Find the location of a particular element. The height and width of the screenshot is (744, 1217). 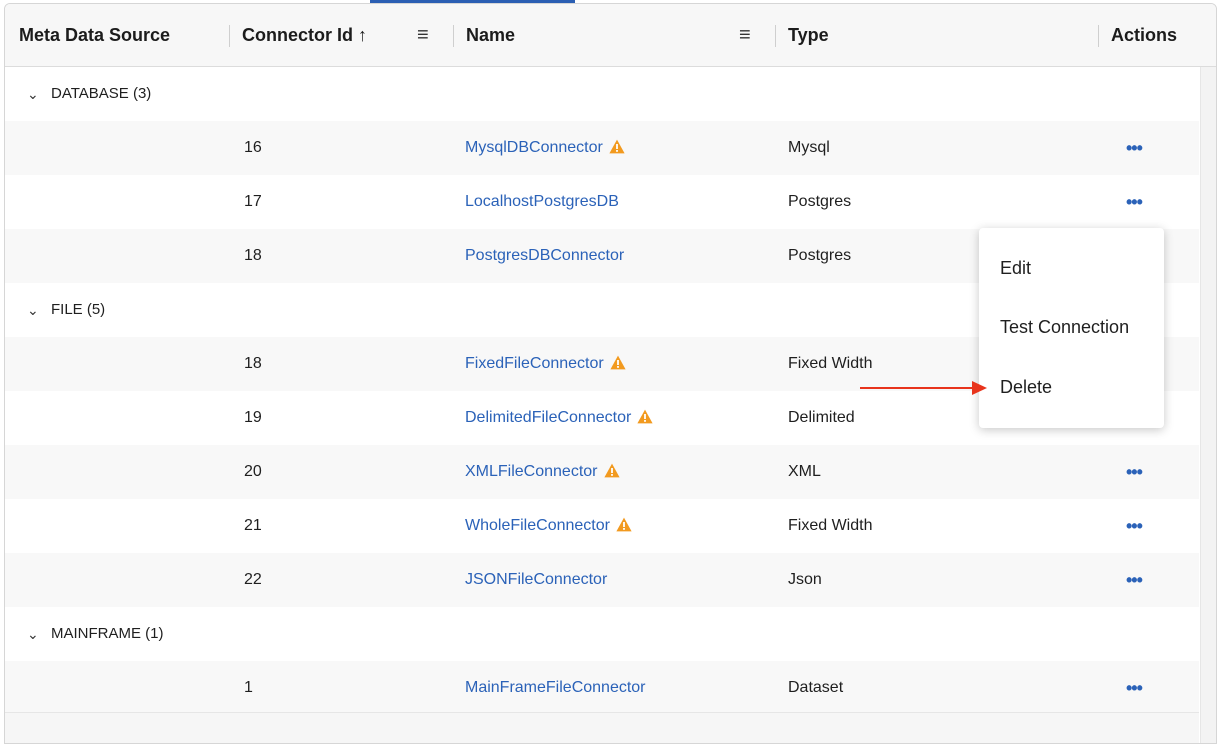

connector-name-link: PostgresDBConnector is located at coordinates (544, 255).